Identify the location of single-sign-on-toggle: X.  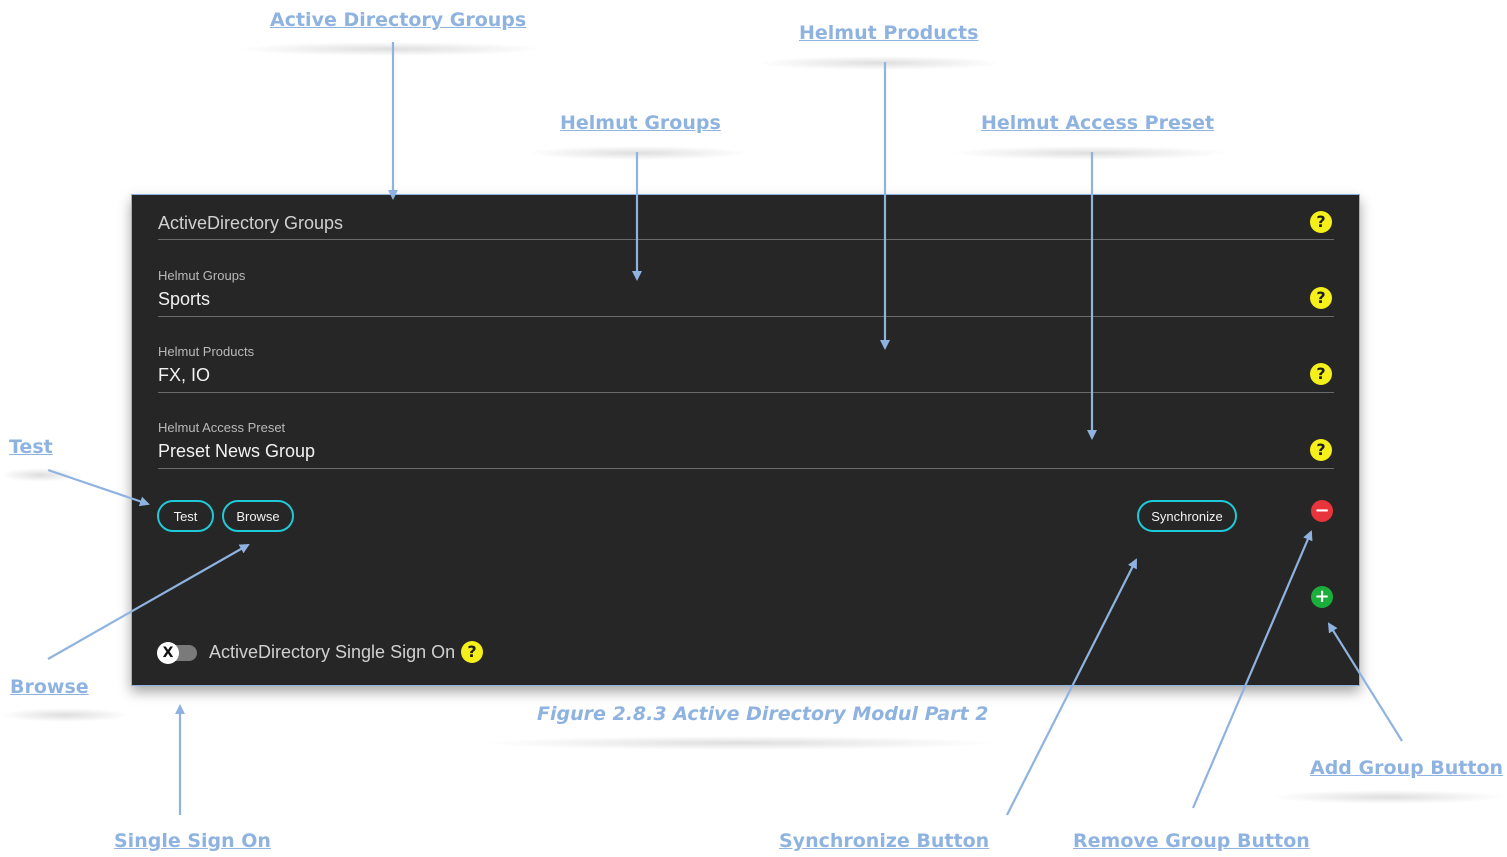
(178, 653).